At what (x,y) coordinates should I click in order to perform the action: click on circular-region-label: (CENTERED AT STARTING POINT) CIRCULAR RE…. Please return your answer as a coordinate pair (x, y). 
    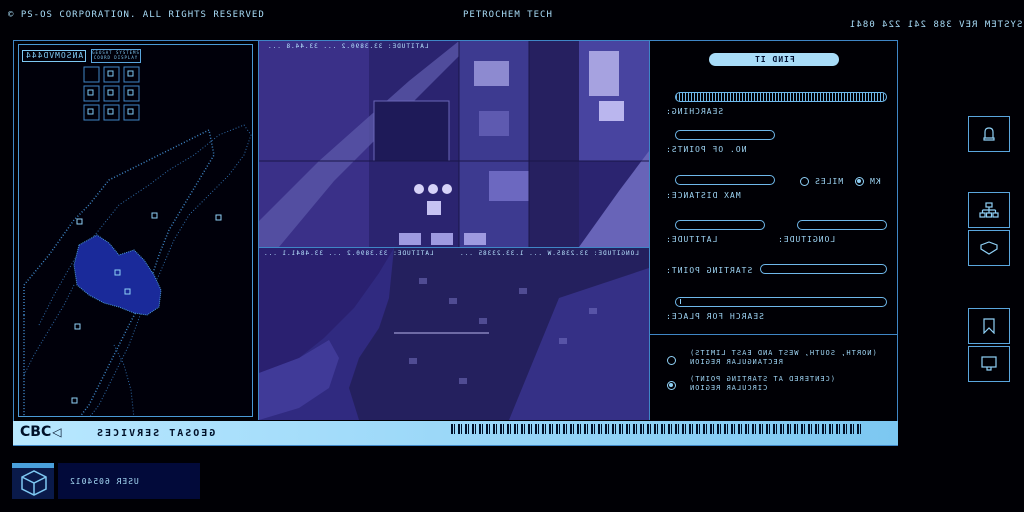
    Looking at the image, I should click on (762, 383).